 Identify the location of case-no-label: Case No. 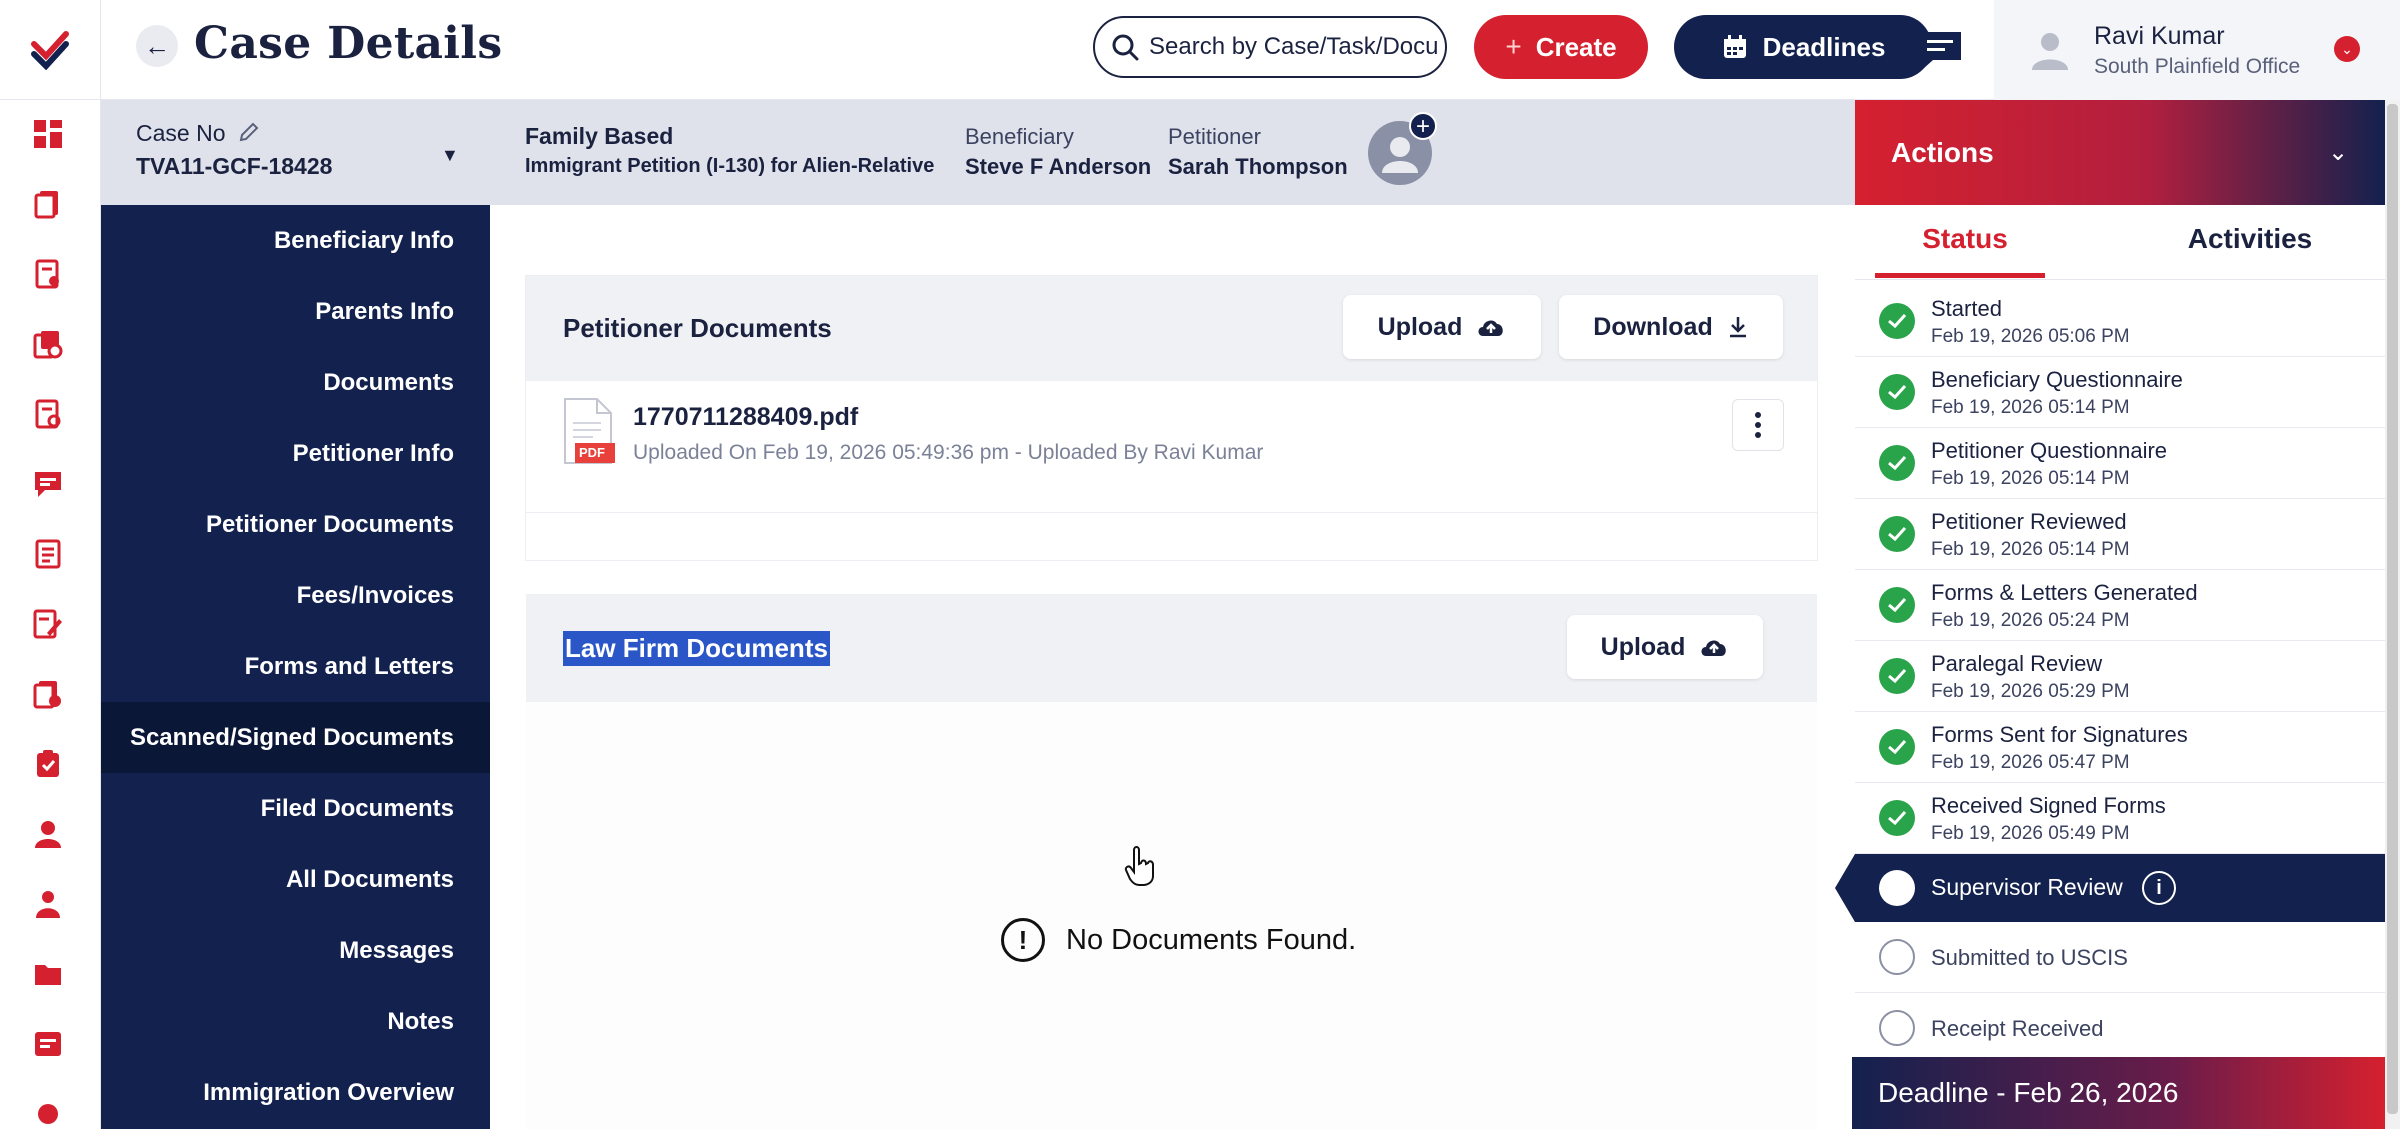
(198, 133).